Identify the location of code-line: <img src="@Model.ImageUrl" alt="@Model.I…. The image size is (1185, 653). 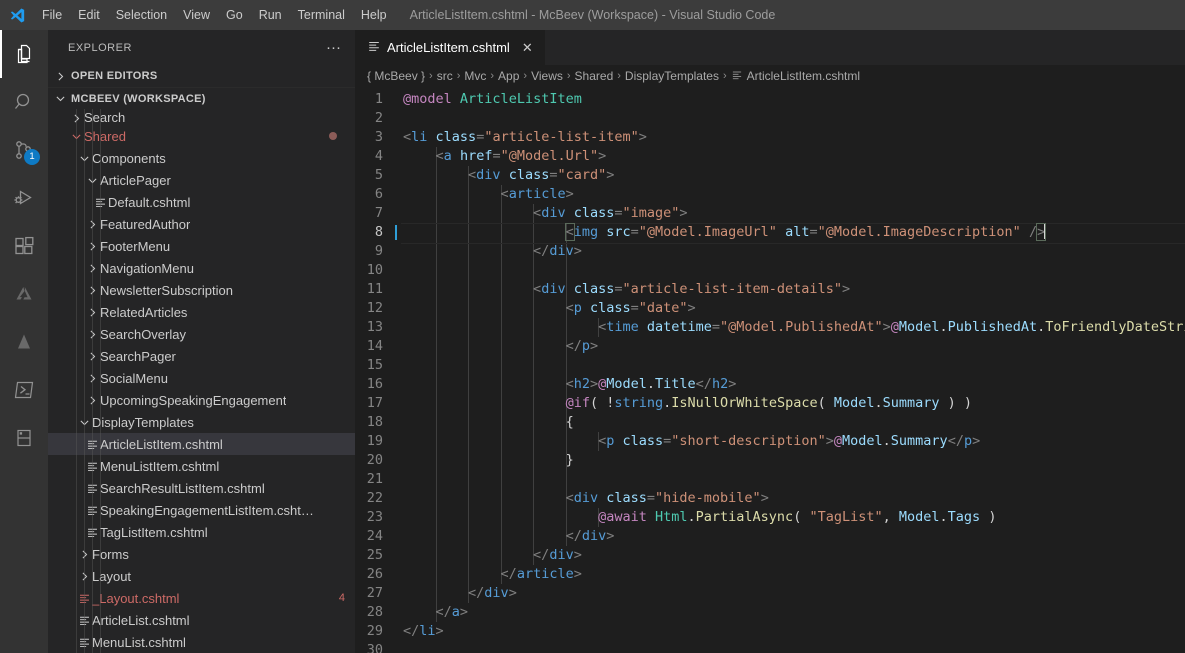
(793, 233).